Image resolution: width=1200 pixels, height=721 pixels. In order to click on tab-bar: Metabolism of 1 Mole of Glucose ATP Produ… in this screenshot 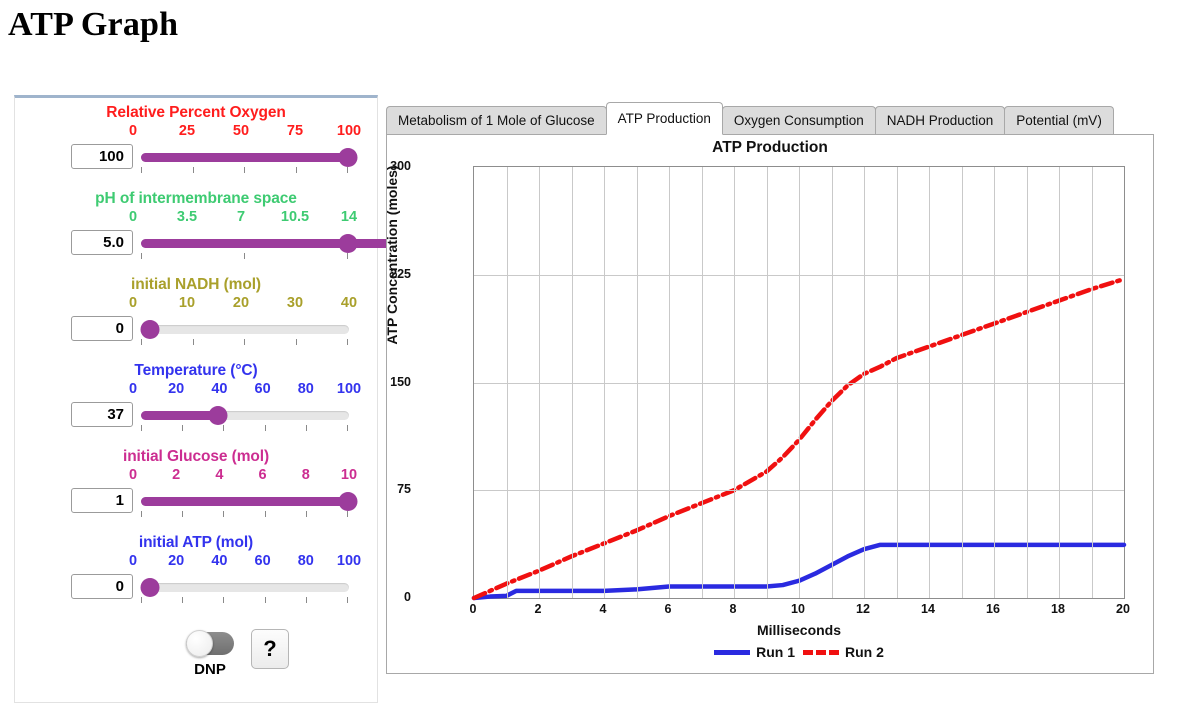, I will do `click(750, 118)`.